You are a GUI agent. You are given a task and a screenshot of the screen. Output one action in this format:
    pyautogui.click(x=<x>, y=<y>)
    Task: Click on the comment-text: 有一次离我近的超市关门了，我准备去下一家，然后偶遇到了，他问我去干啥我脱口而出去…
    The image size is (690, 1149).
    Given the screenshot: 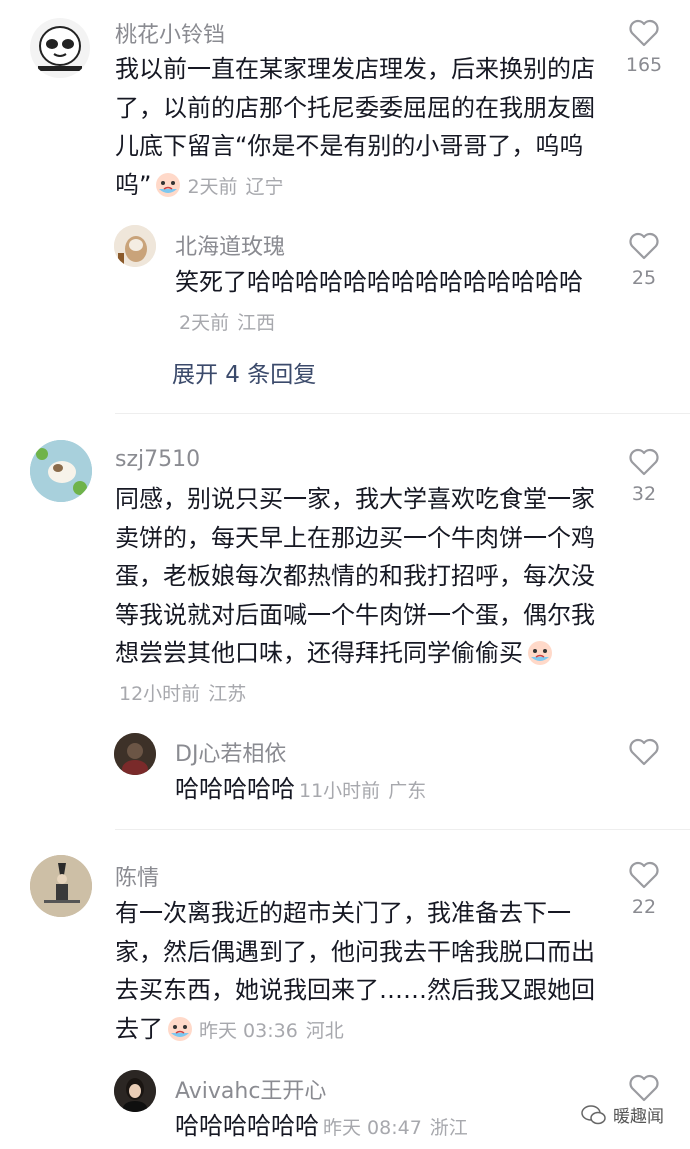 What is the action you would take?
    pyautogui.click(x=355, y=971)
    